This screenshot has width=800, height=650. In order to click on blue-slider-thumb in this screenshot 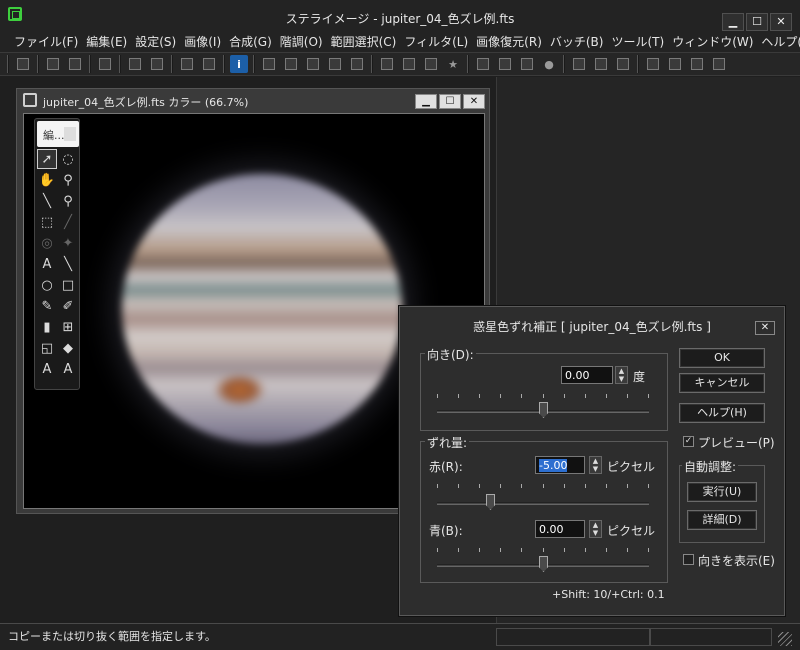, I will do `click(543, 564)`.